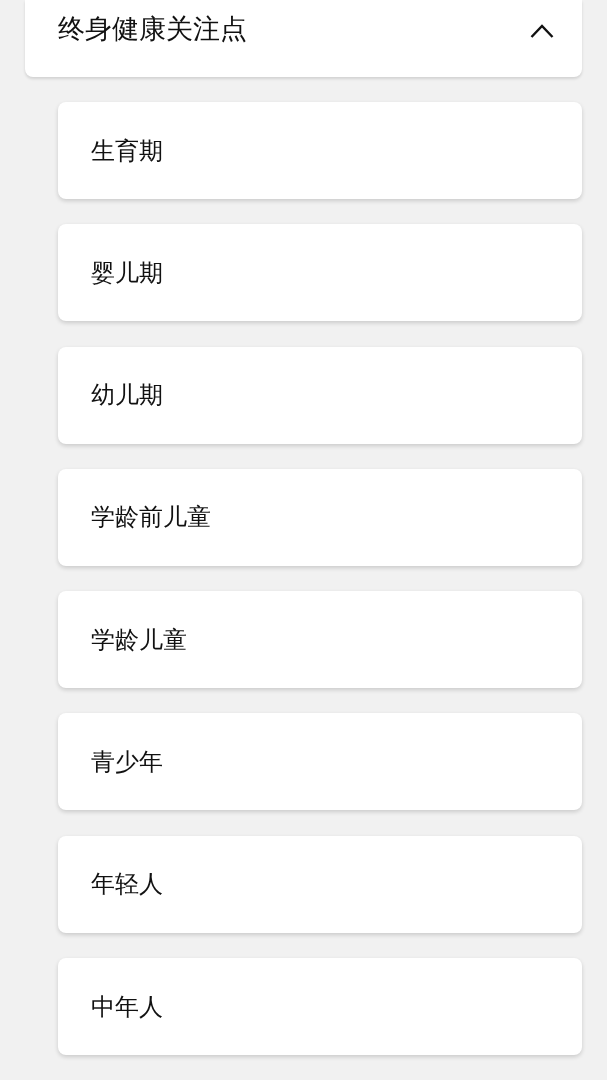 The height and width of the screenshot is (1080, 607). What do you see at coordinates (320, 640) in the screenshot?
I see `stage-item: 学龄儿童` at bounding box center [320, 640].